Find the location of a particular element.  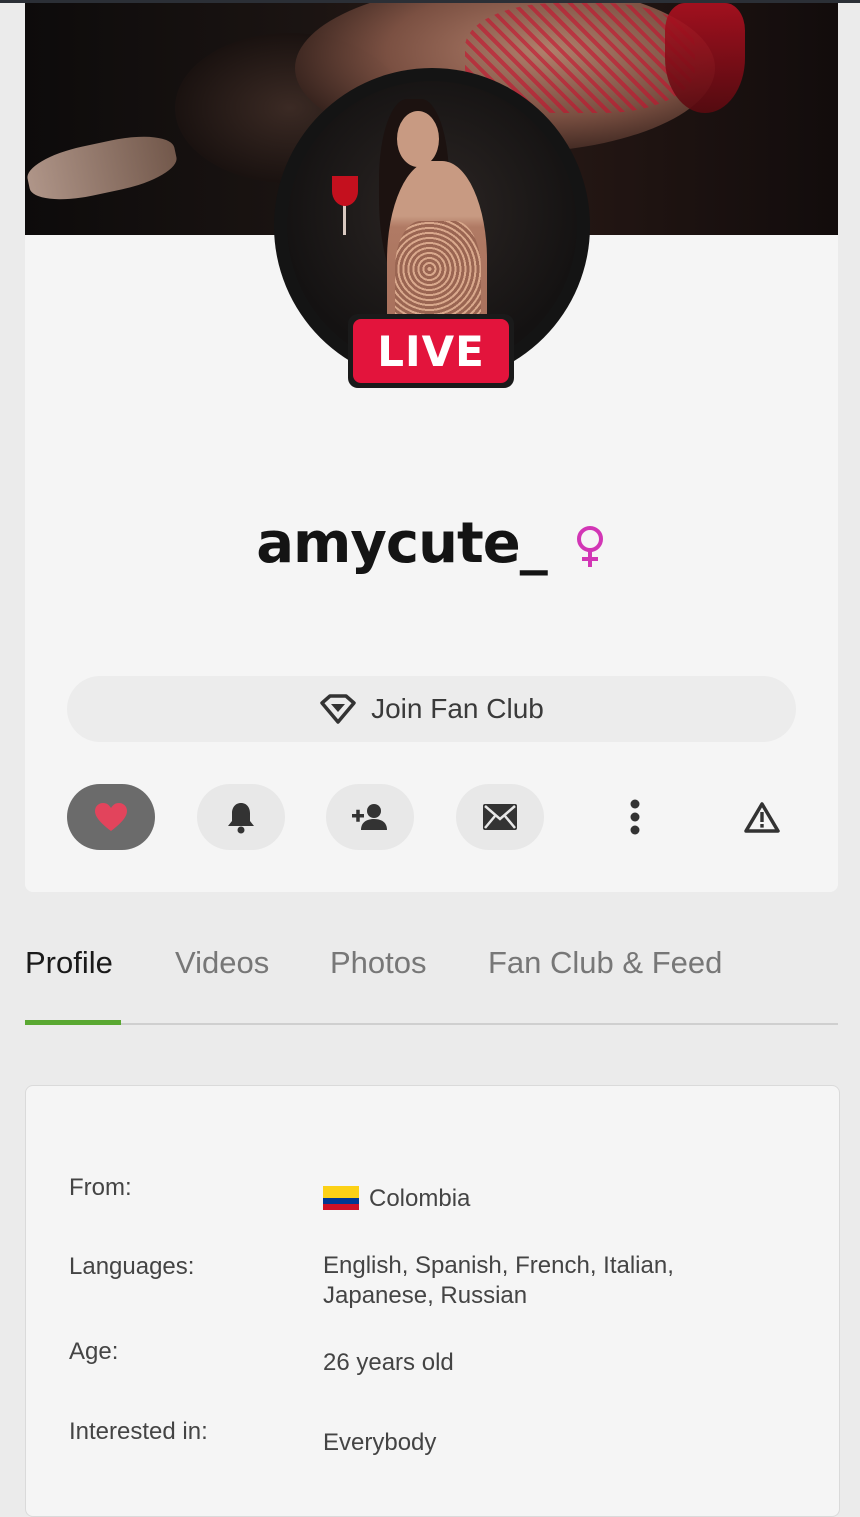

report-button is located at coordinates (762, 817).